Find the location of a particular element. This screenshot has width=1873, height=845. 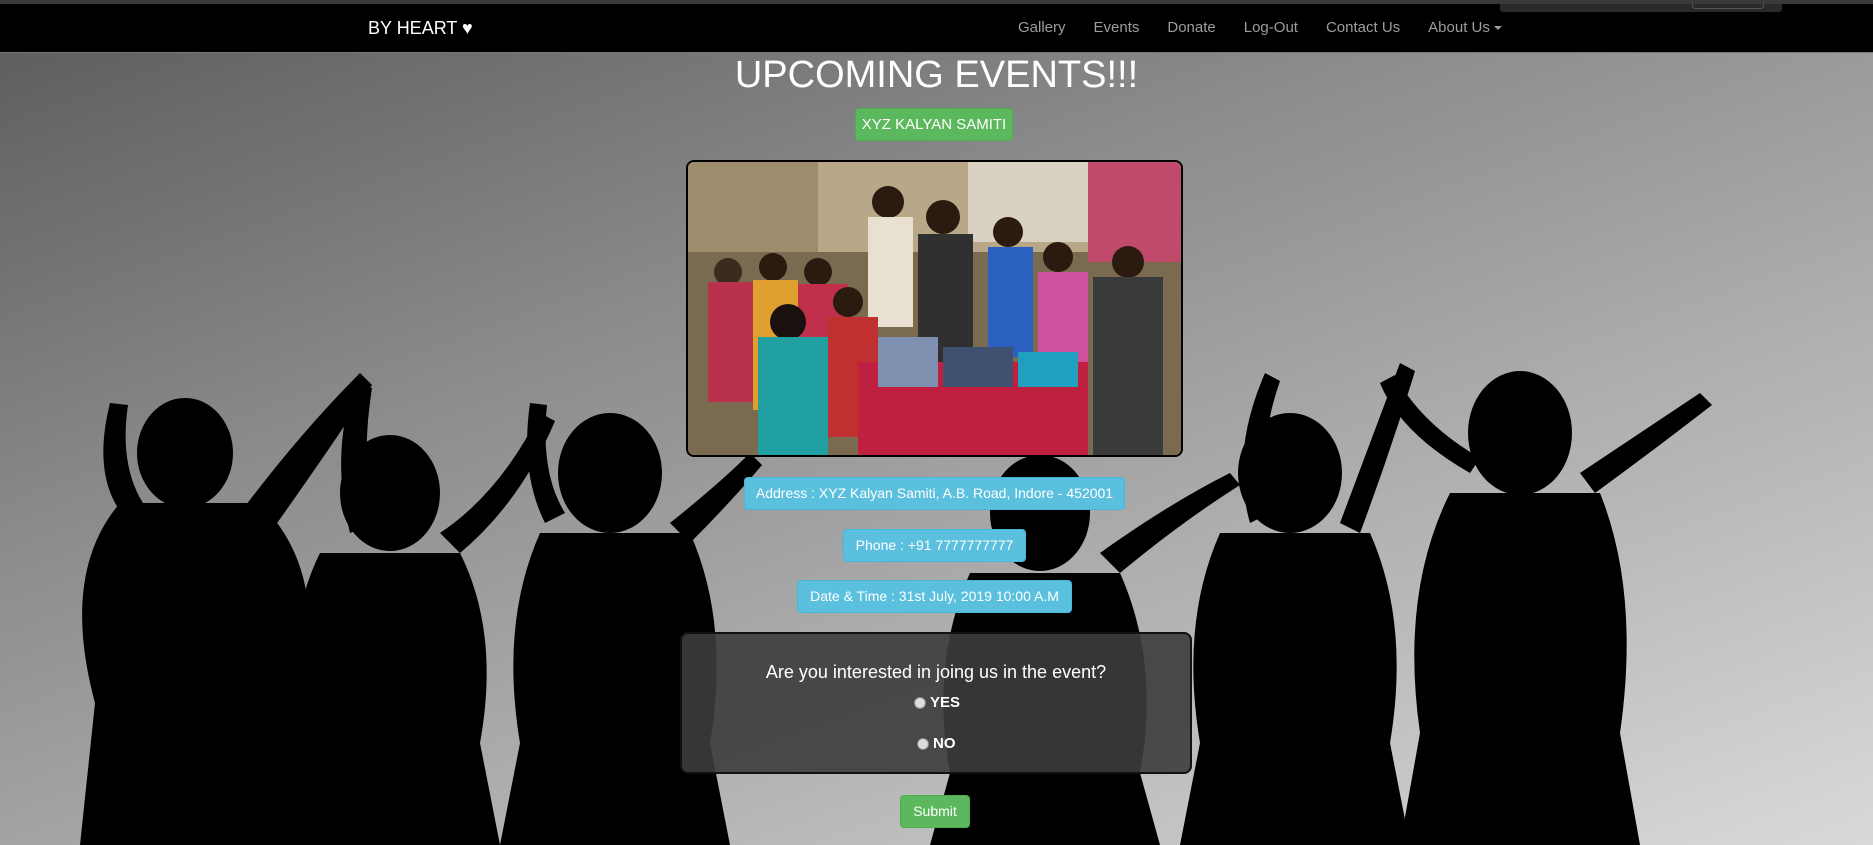

nav-logout: Log-Out is located at coordinates (1271, 27).